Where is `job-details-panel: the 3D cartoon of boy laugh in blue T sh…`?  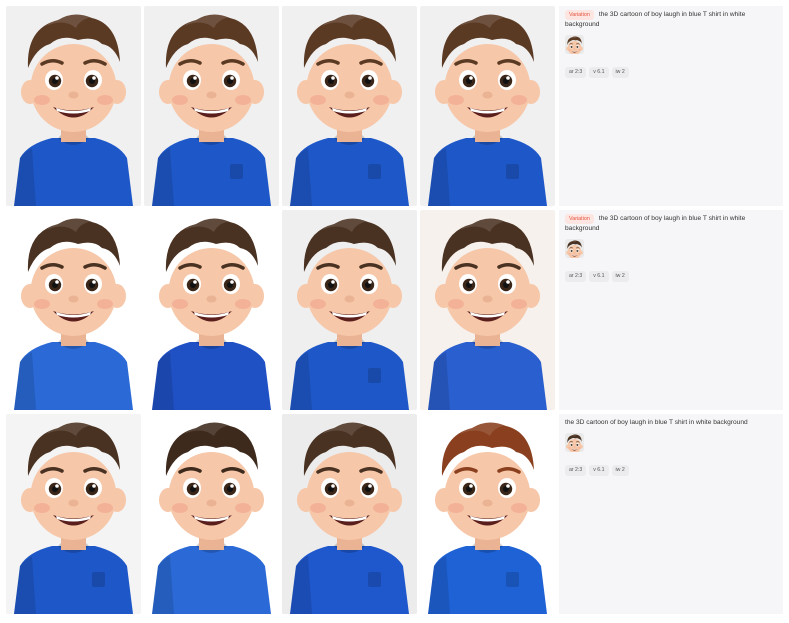
job-details-panel: the 3D cartoon of boy laugh in blue T sh… is located at coordinates (671, 514).